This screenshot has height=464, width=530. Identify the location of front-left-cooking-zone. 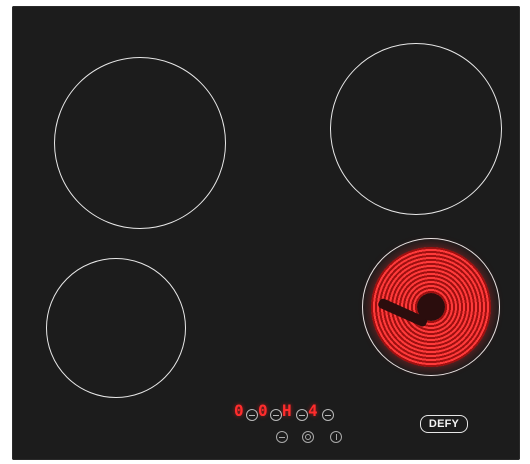
(116, 328).